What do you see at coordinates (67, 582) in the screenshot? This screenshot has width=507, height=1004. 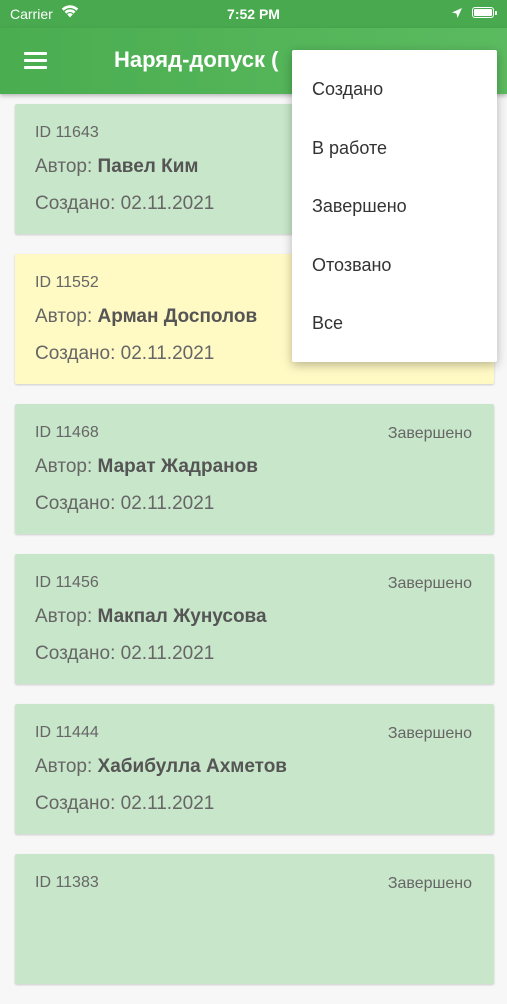 I see `card-id: ID 11456` at bounding box center [67, 582].